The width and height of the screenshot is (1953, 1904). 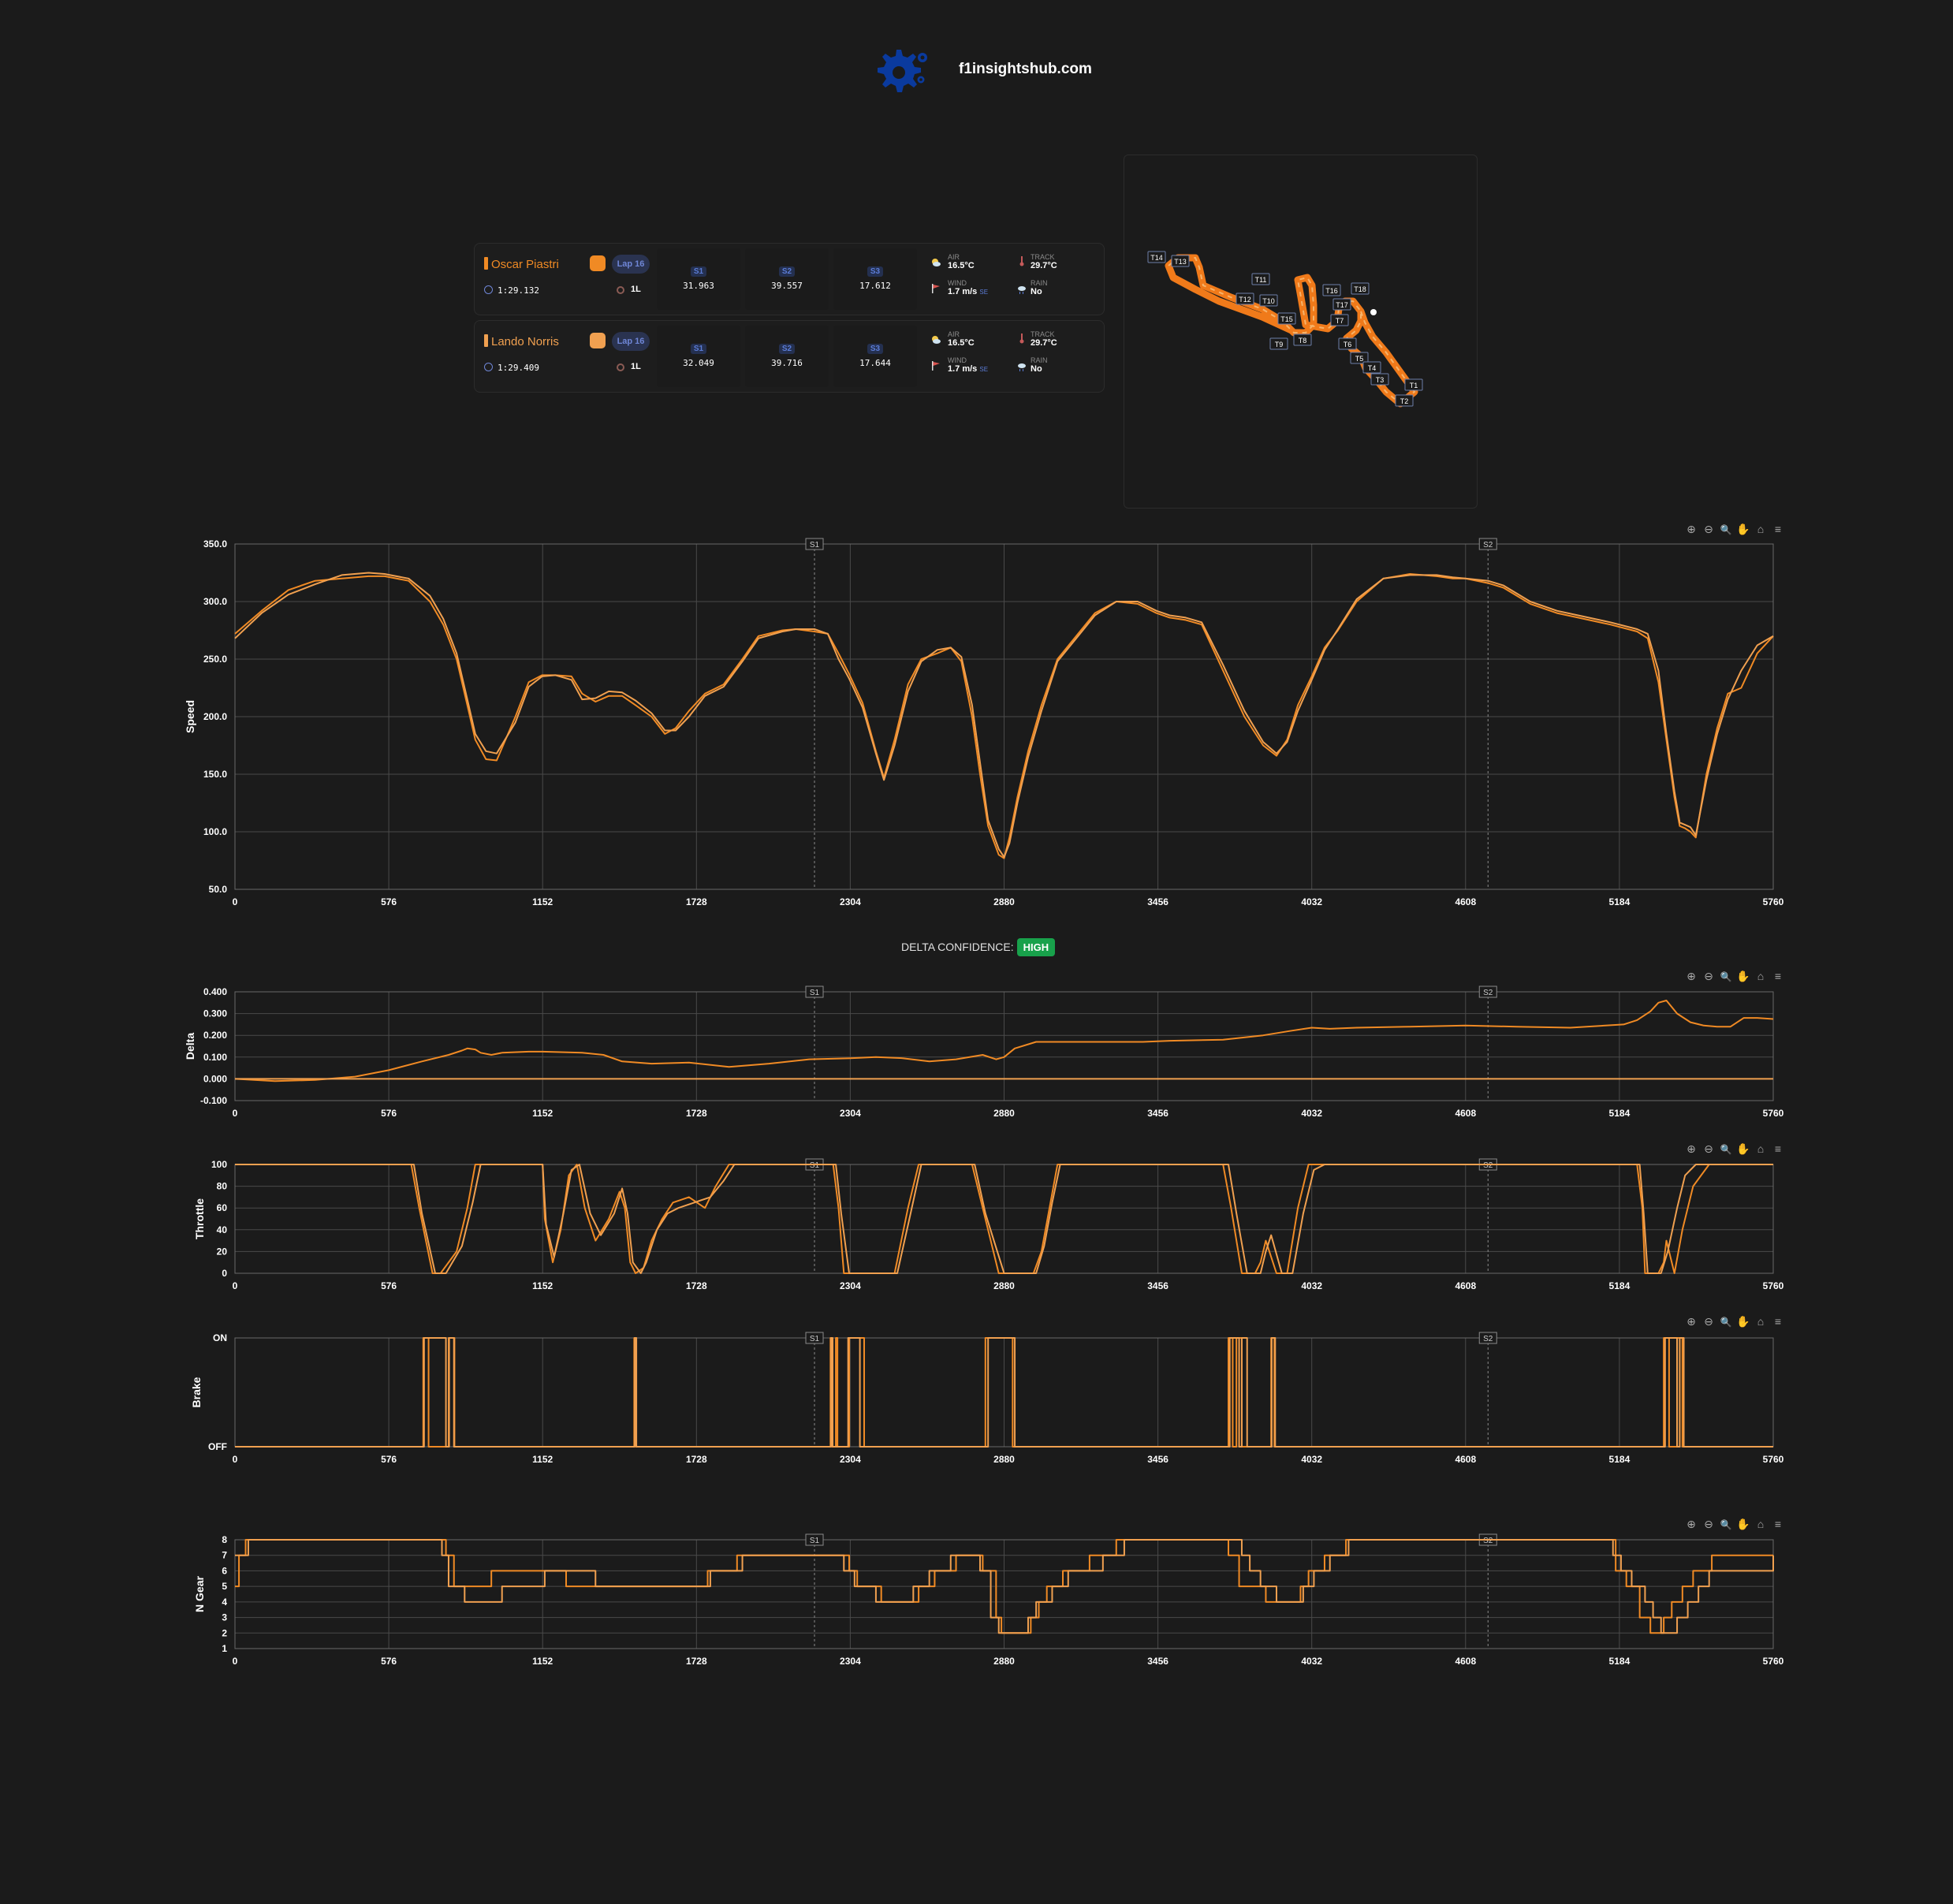 What do you see at coordinates (1025, 69) in the screenshot?
I see `site-title: f1insightshub.com` at bounding box center [1025, 69].